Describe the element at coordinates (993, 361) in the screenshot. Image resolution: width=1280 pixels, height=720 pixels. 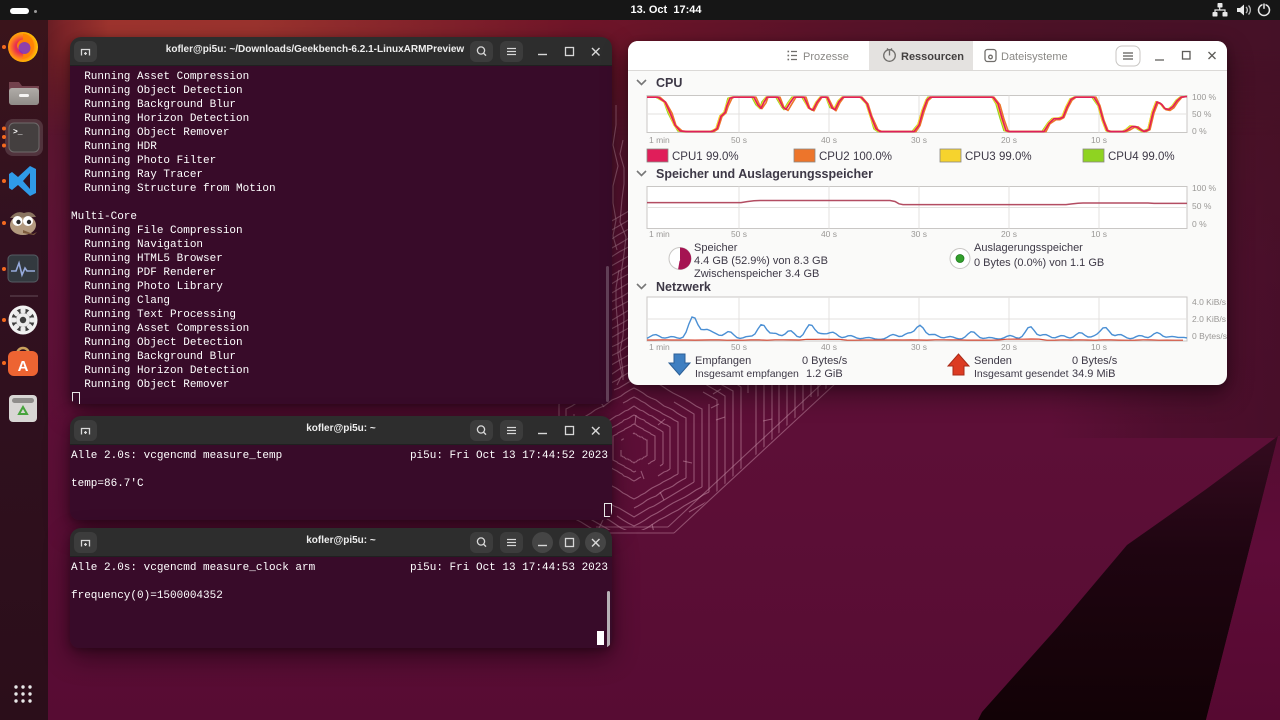
I see `svg-text: Senden` at that location.